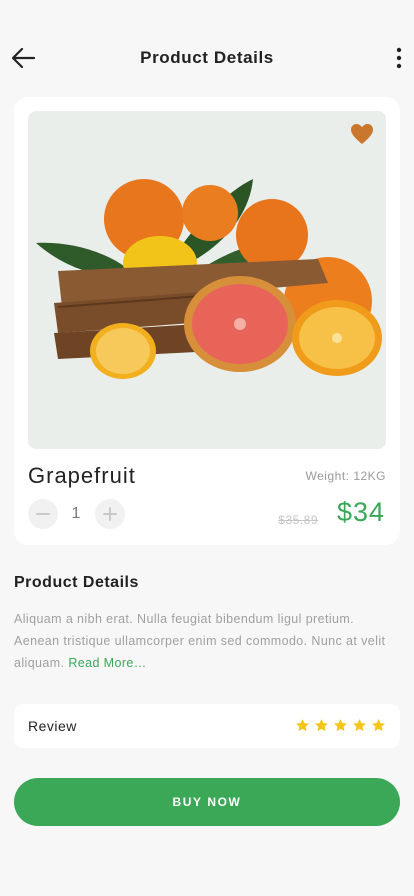 This screenshot has height=896, width=414. I want to click on details-heading: Product Details, so click(76, 582).